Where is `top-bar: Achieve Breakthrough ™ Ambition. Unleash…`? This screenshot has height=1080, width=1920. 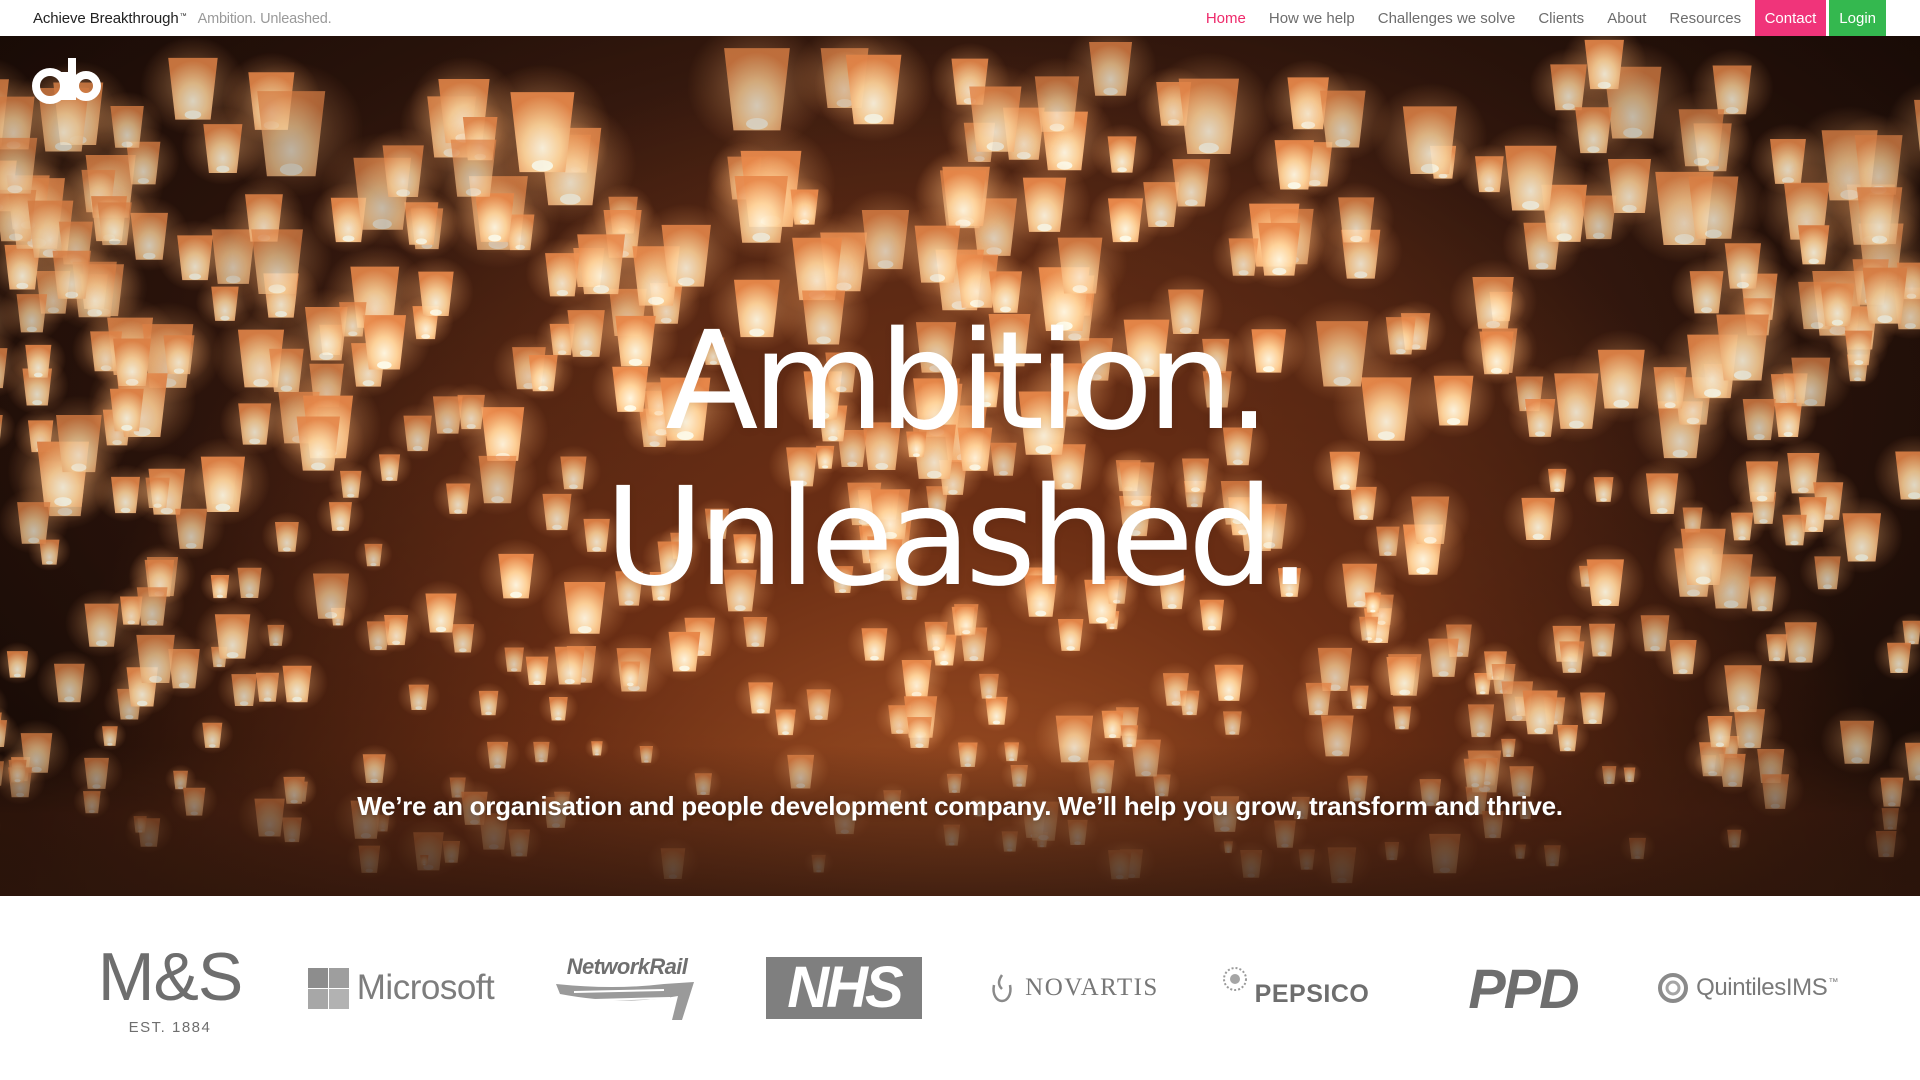 top-bar: Achieve Breakthrough ™ Ambition. Unleash… is located at coordinates (960, 18).